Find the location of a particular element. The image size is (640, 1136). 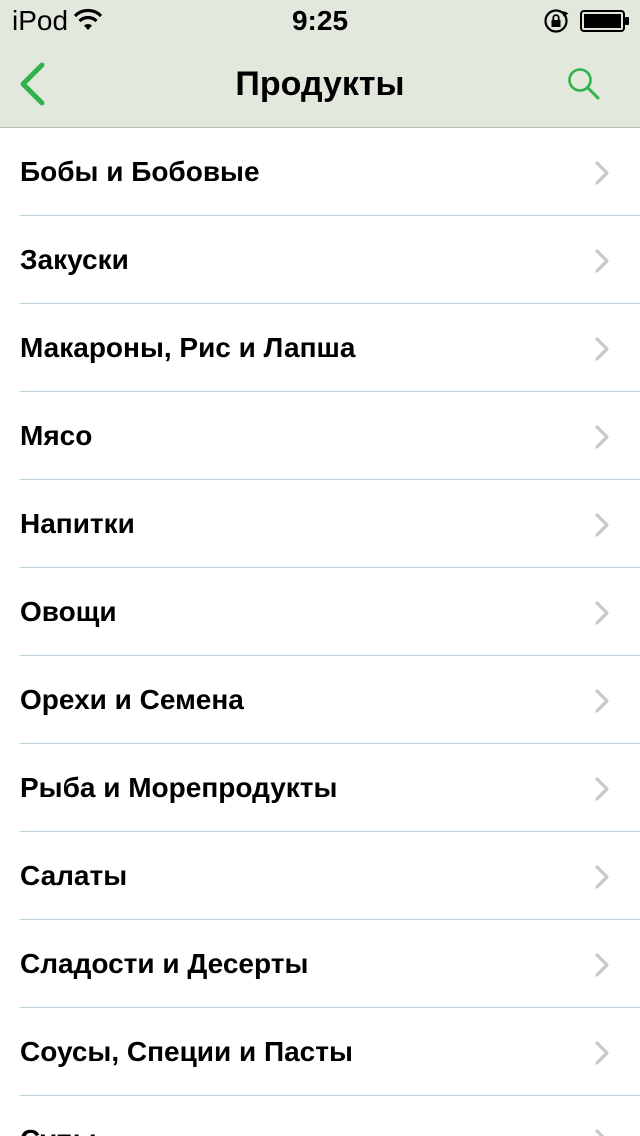

category-label: Овощи is located at coordinates (68, 611).